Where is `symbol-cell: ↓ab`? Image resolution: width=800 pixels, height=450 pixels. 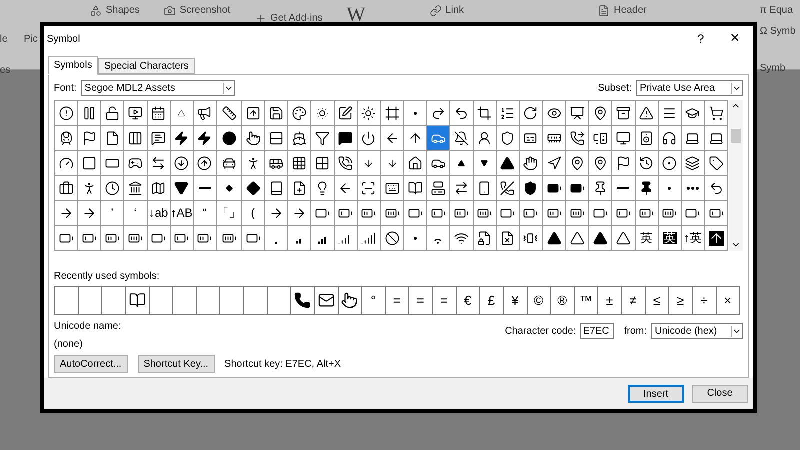 symbol-cell: ↓ab is located at coordinates (159, 213).